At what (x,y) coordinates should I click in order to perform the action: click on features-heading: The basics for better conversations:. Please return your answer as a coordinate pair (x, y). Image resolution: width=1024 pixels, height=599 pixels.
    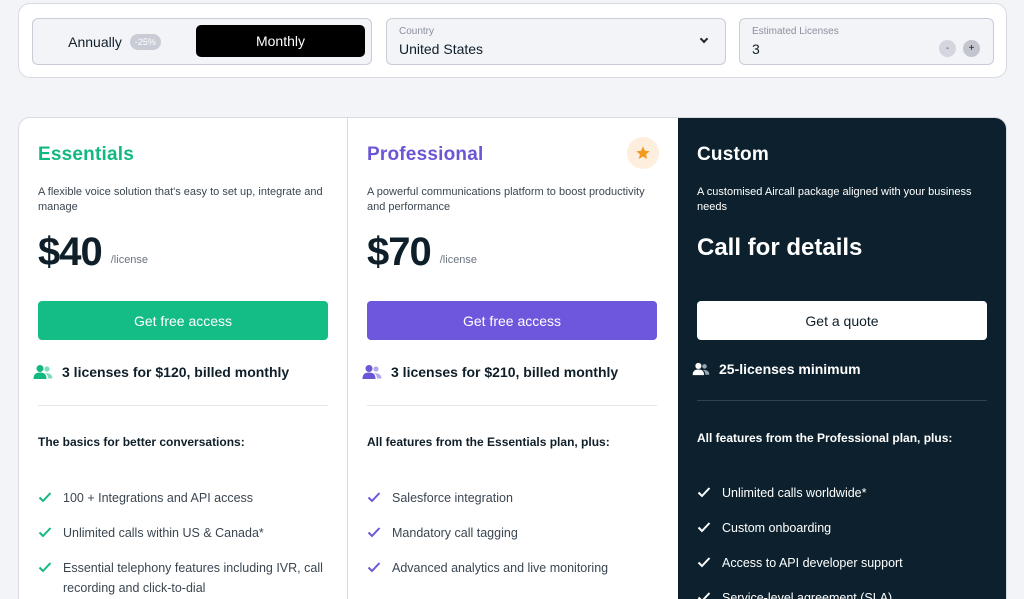
    Looking at the image, I should click on (141, 442).